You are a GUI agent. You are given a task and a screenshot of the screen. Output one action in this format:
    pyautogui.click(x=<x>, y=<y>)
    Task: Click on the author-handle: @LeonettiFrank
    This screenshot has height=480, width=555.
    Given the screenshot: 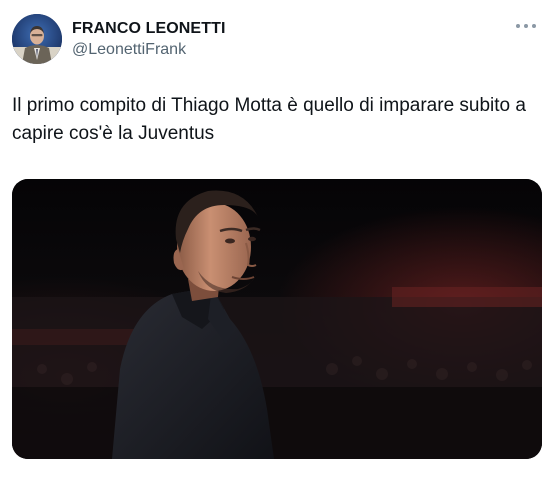 What is the action you would take?
    pyautogui.click(x=149, y=50)
    